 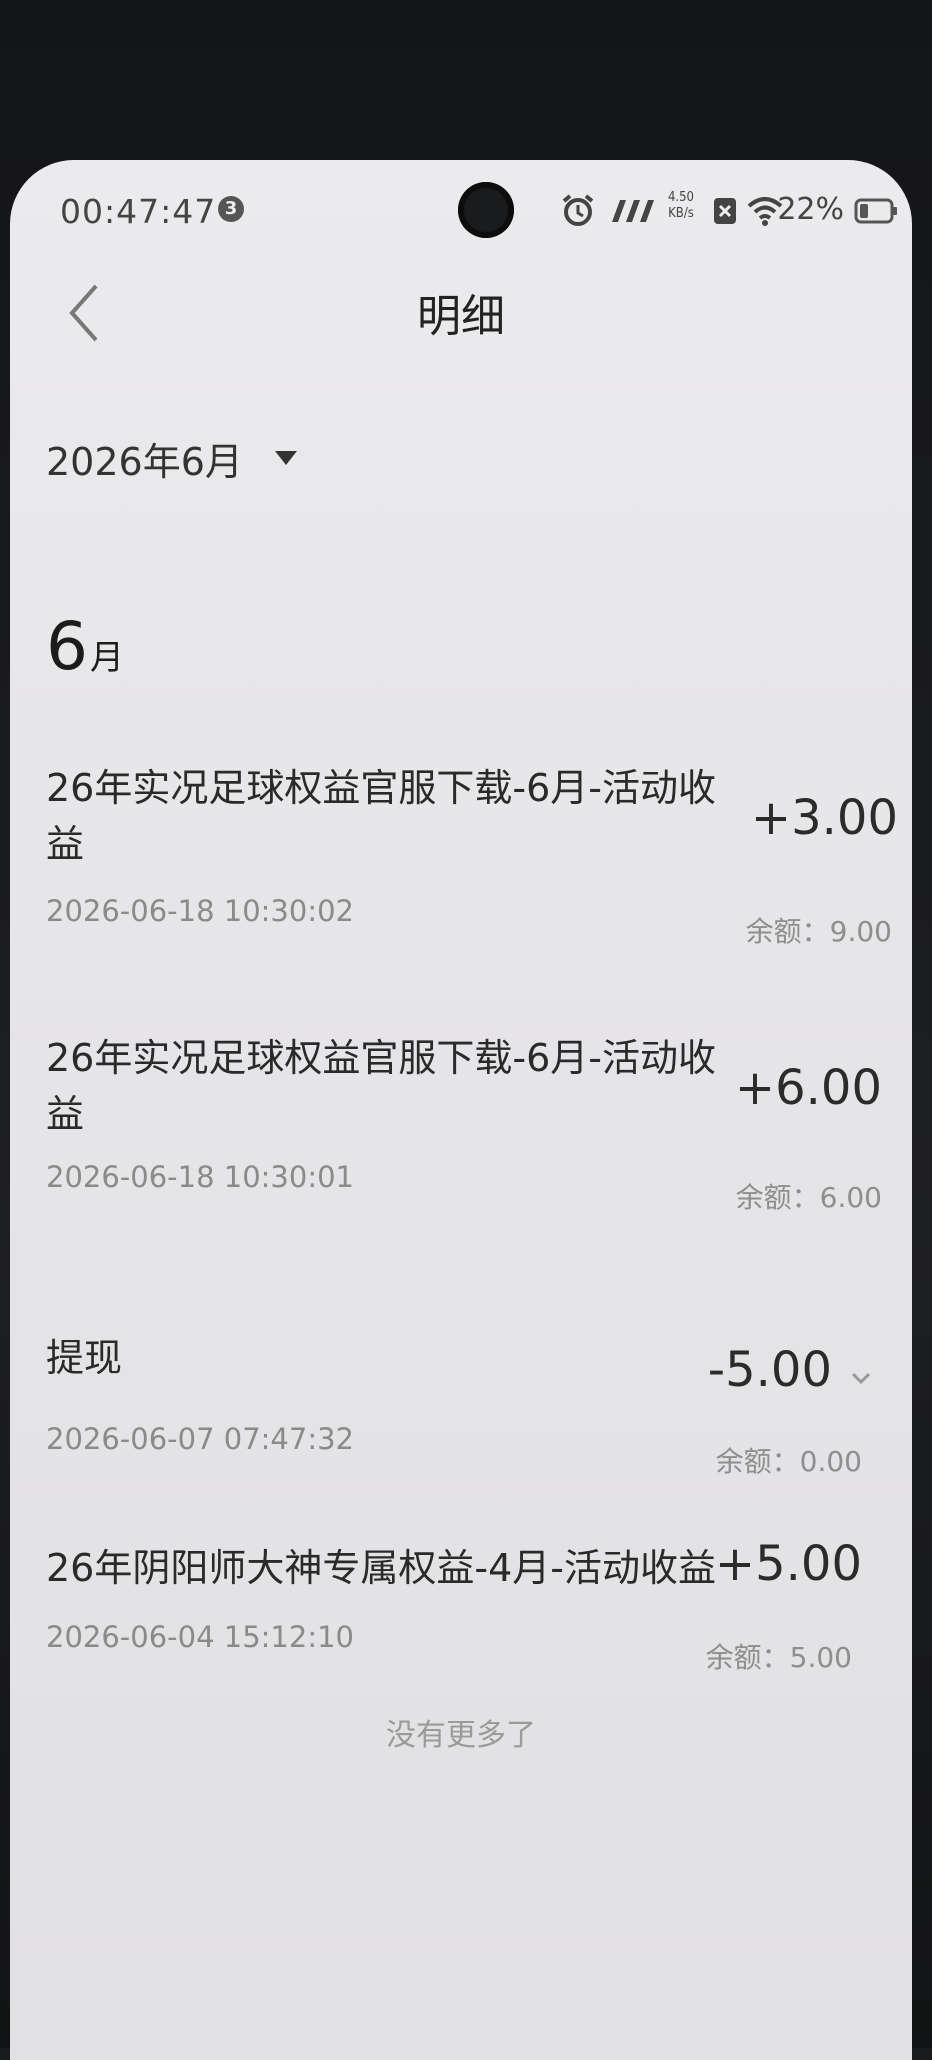 What do you see at coordinates (808, 1197) in the screenshot?
I see `transaction-balance: 余额：6.00` at bounding box center [808, 1197].